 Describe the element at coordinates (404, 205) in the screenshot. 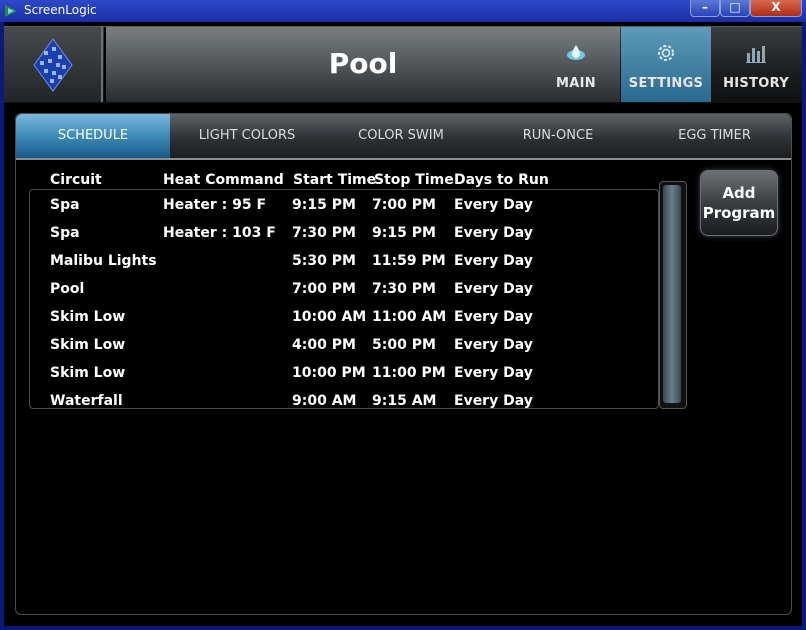

I see `cell-stop-time: 7:00 PM` at that location.